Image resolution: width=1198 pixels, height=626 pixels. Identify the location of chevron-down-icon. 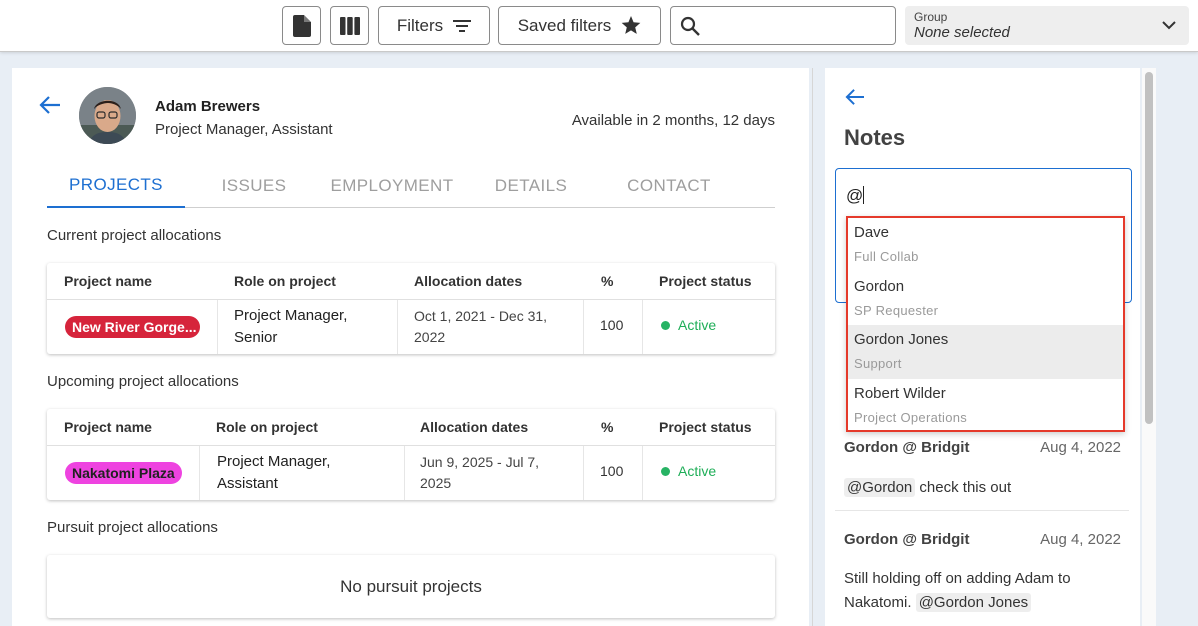
(1169, 25).